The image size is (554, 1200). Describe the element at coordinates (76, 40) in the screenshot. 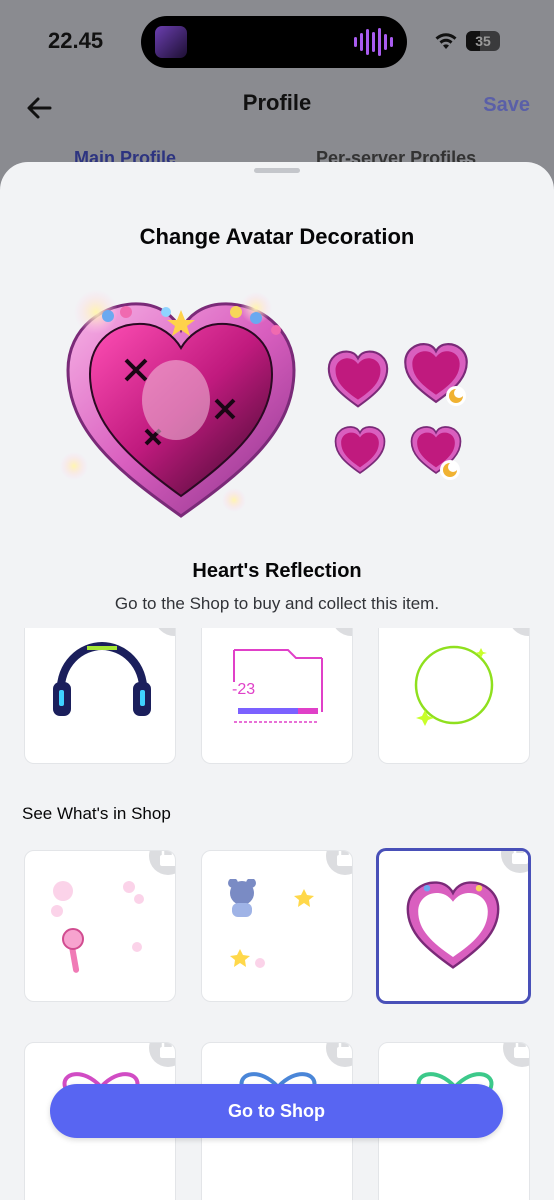

I see `status-time: 22.45` at that location.